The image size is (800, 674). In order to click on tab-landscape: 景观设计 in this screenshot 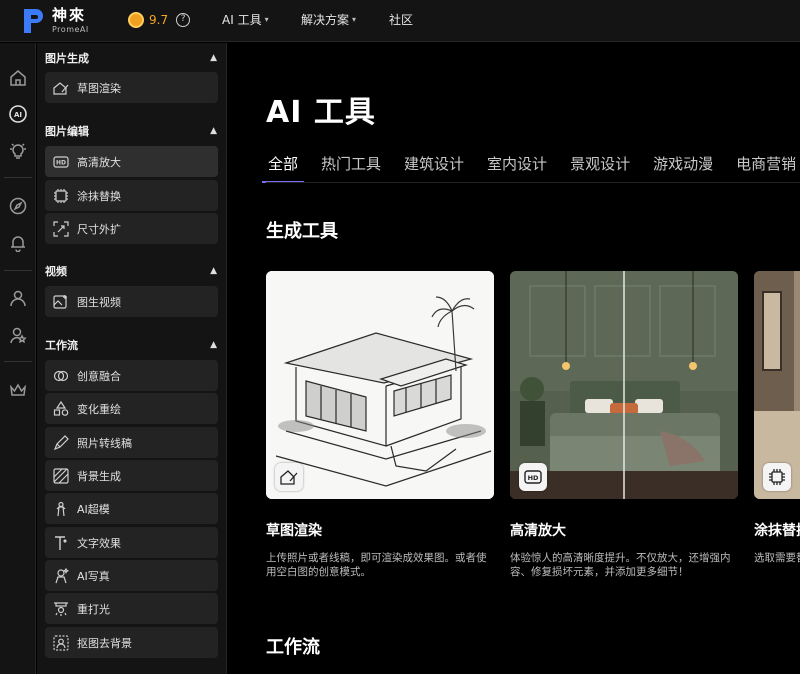, I will do `click(600, 167)`.